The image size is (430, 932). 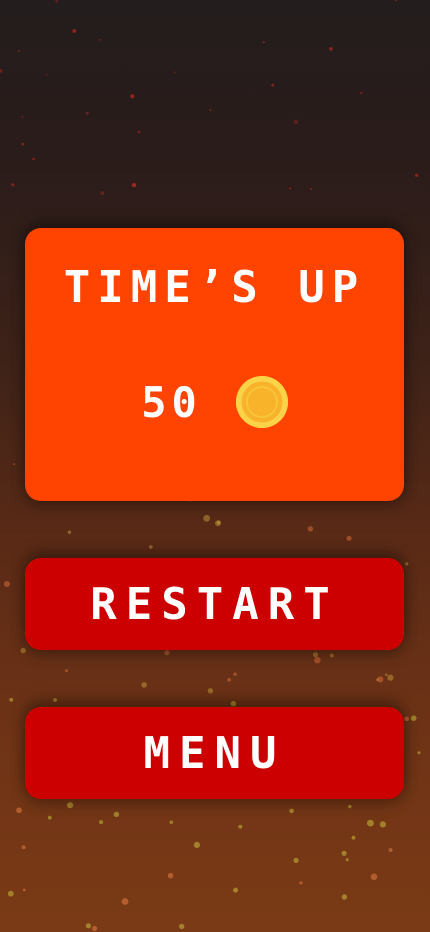 I want to click on coin-icon, so click(x=261, y=402).